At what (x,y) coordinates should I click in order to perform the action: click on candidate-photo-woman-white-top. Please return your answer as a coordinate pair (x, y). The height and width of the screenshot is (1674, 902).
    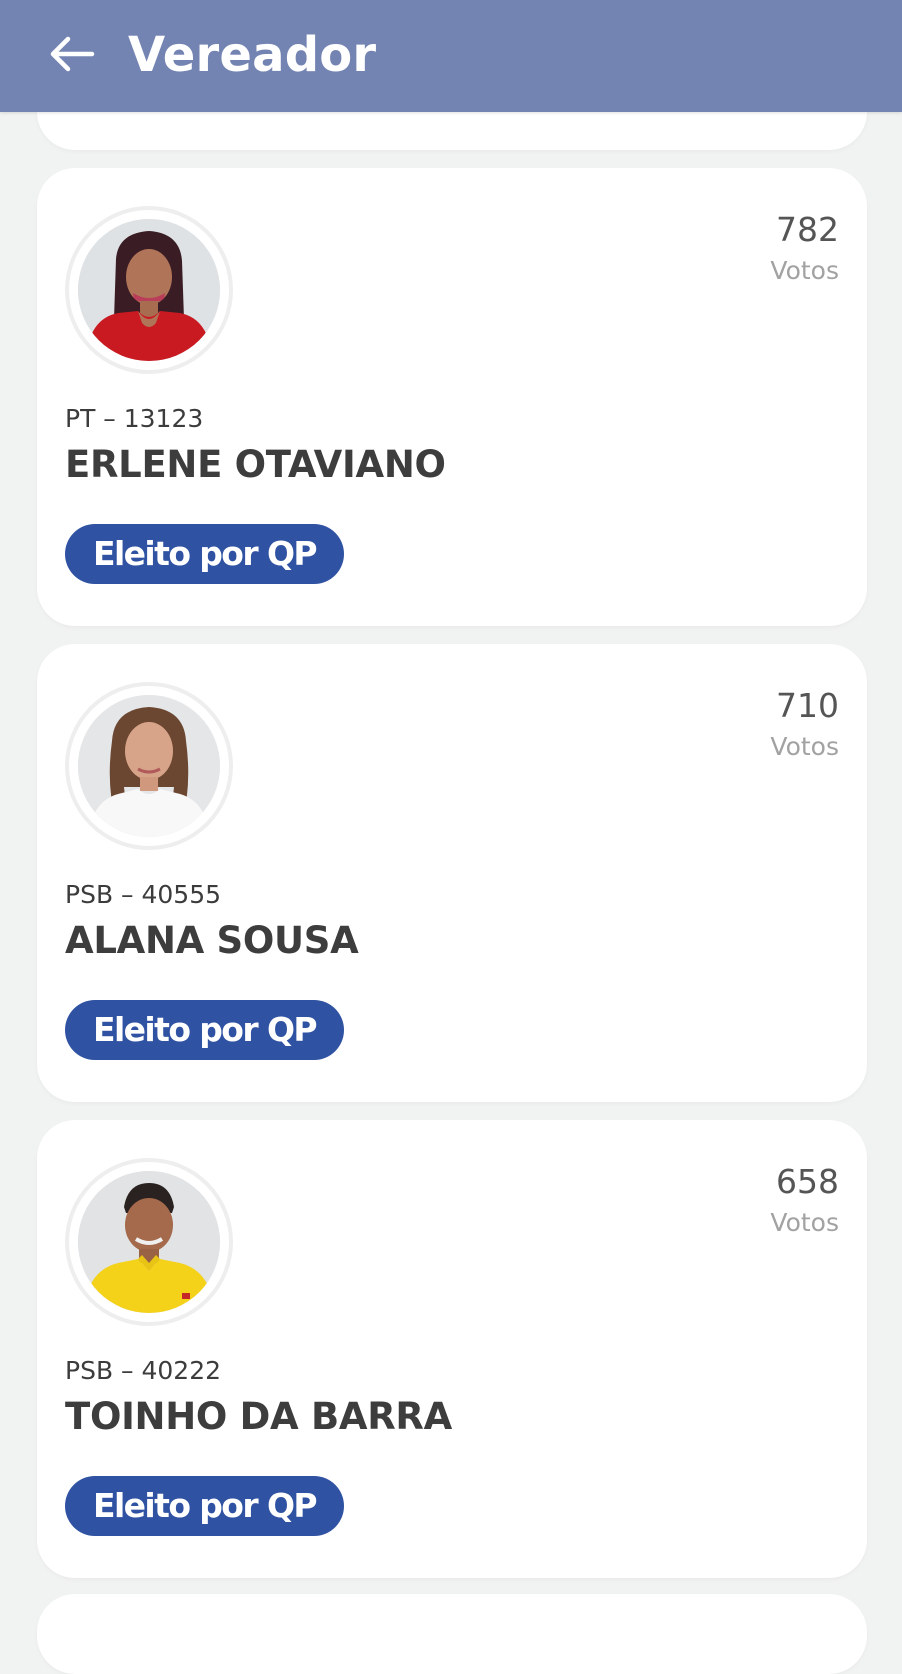
    Looking at the image, I should click on (149, 766).